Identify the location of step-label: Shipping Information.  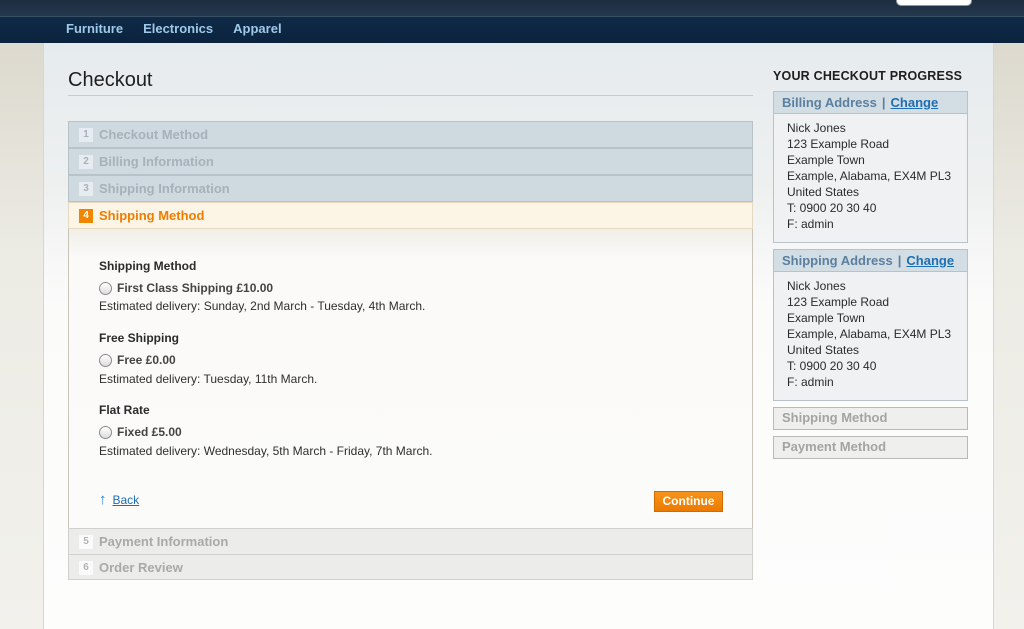
(164, 188).